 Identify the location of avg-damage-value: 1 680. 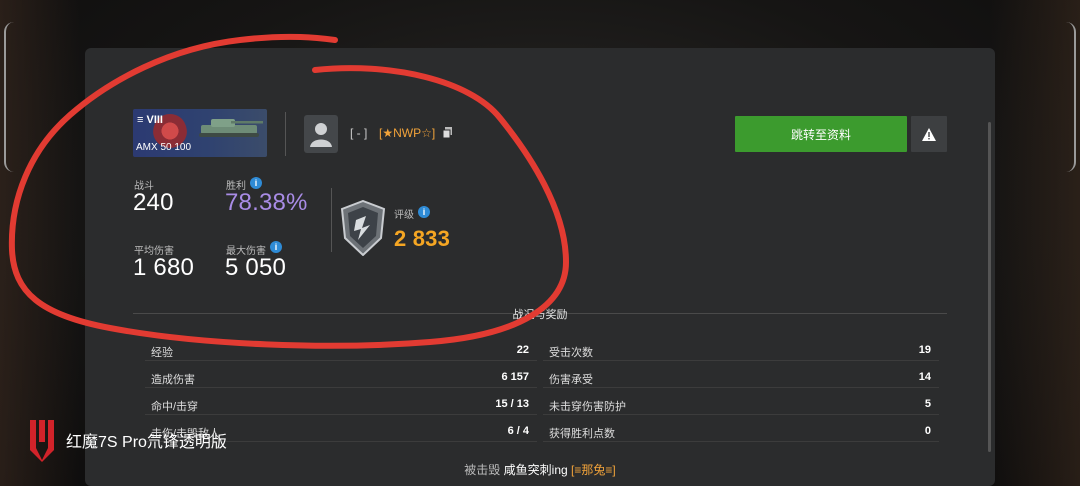
(164, 267).